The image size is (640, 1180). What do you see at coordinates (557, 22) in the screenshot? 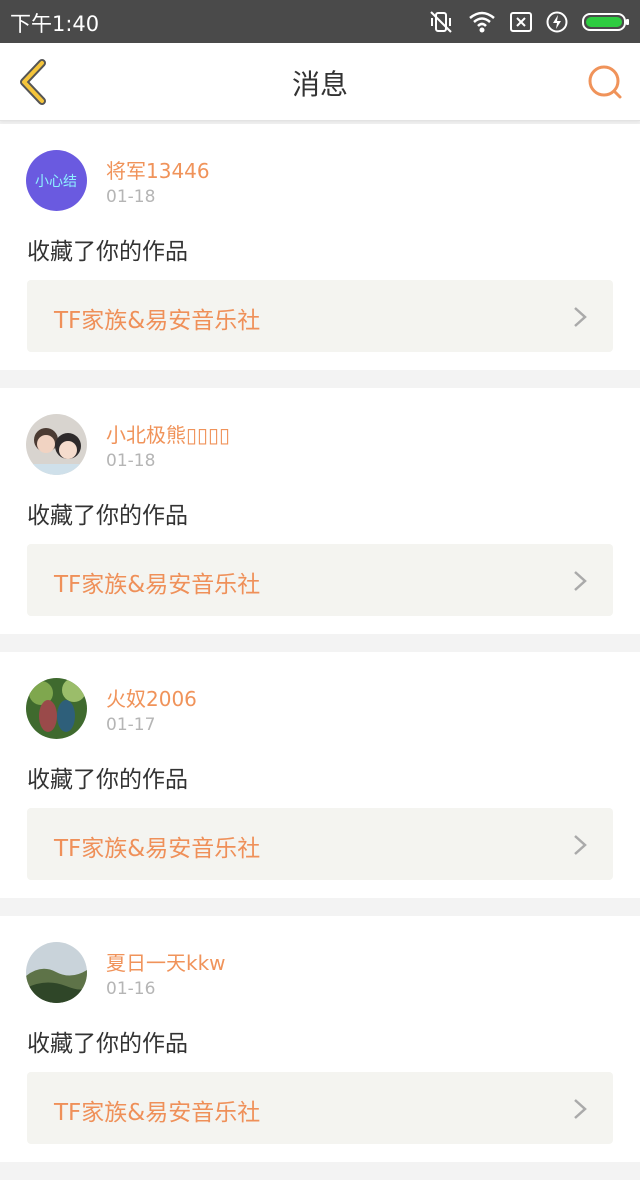
I see `charging-icon` at bounding box center [557, 22].